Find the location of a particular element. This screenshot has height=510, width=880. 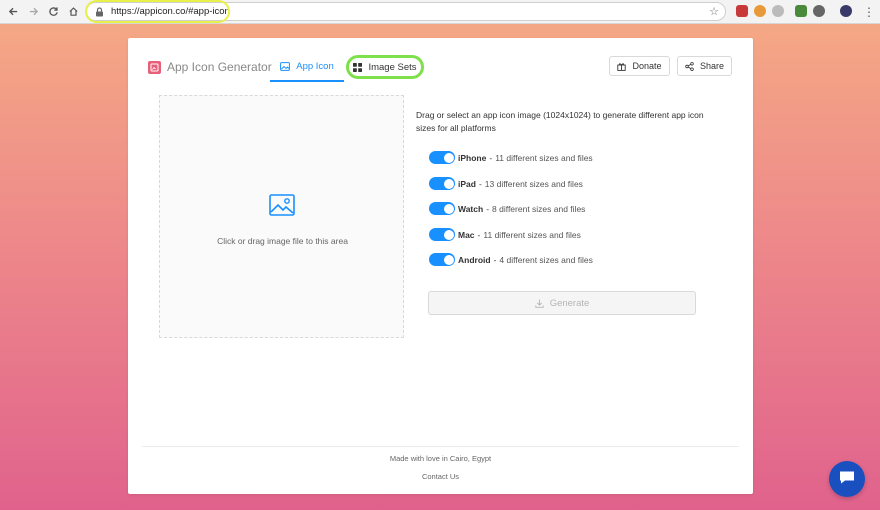

extension-green-icon is located at coordinates (801, 11).